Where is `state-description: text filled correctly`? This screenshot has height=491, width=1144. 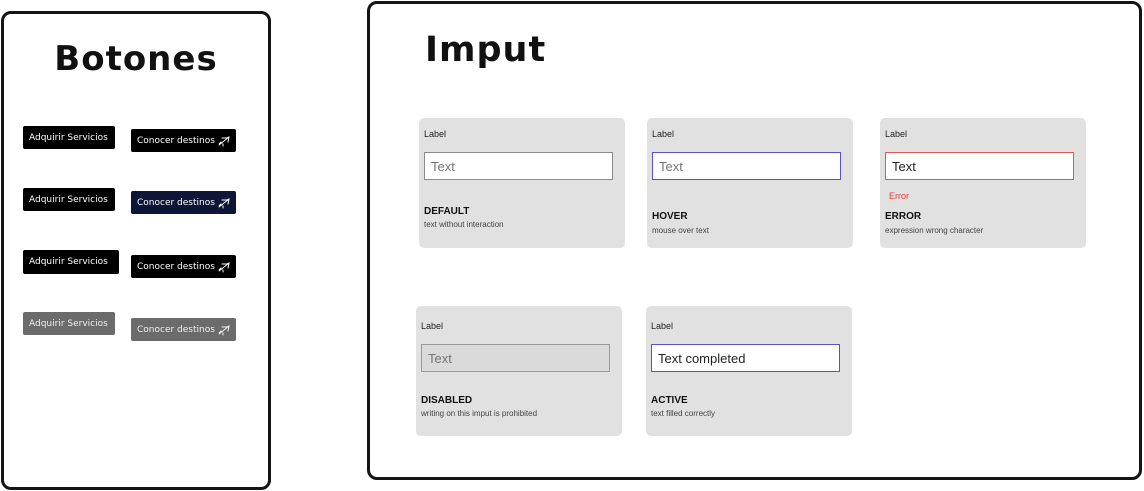 state-description: text filled correctly is located at coordinates (683, 413).